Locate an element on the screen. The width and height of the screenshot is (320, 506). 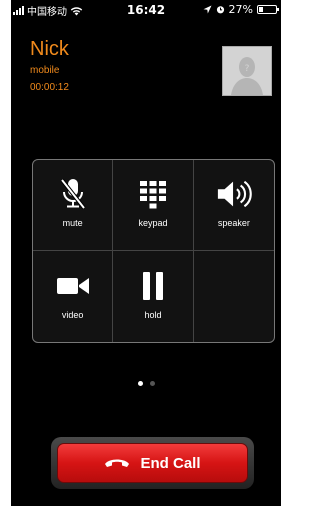
video-camera-icon is located at coordinates (73, 286).